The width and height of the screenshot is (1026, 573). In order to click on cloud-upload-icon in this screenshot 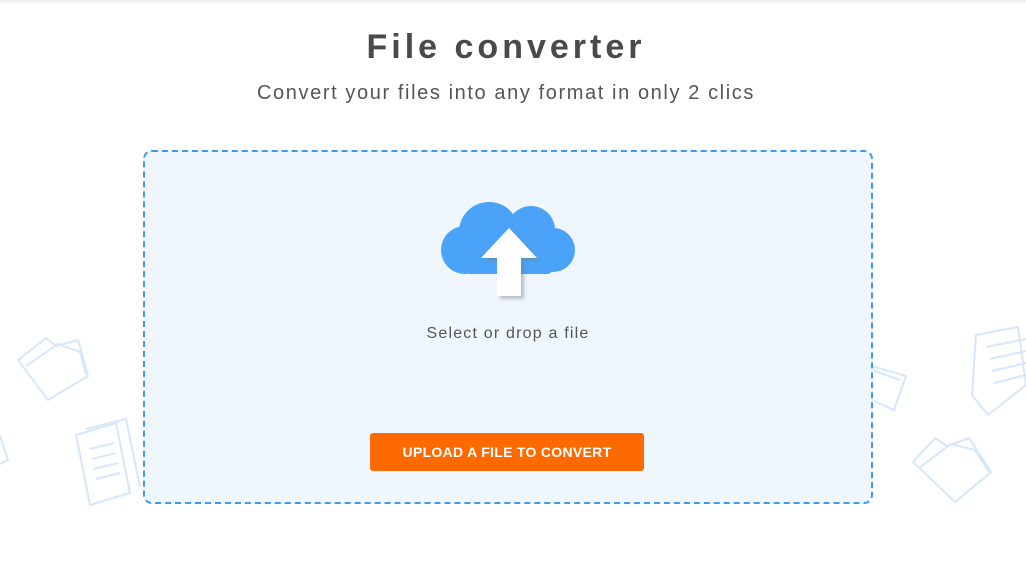, I will do `click(508, 249)`.